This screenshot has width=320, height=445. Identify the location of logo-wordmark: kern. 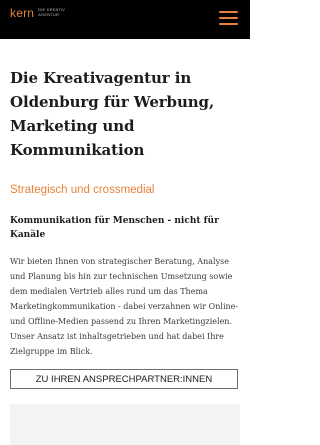
(22, 13).